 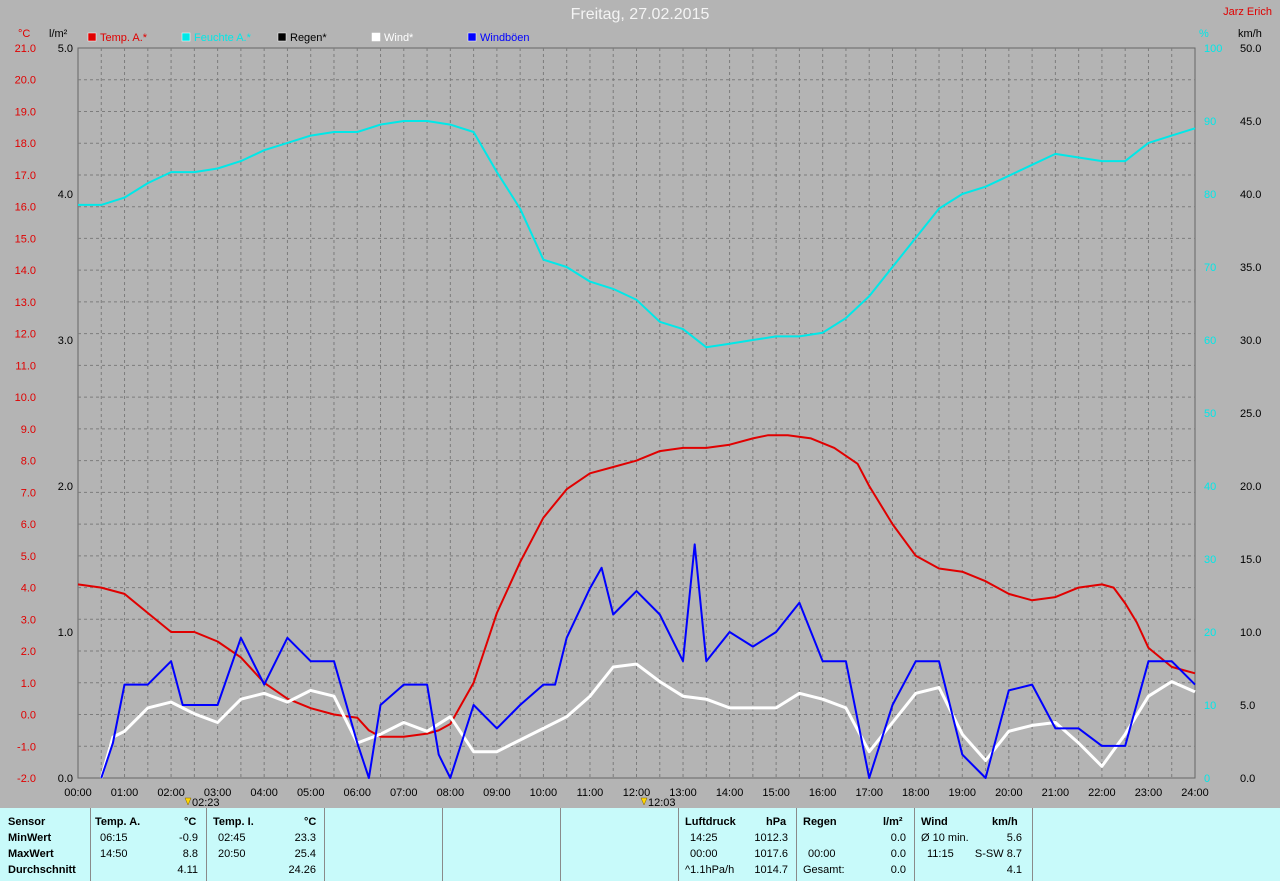 What do you see at coordinates (58, 34) in the screenshot?
I see `rain-axis-unit: l/m²` at bounding box center [58, 34].